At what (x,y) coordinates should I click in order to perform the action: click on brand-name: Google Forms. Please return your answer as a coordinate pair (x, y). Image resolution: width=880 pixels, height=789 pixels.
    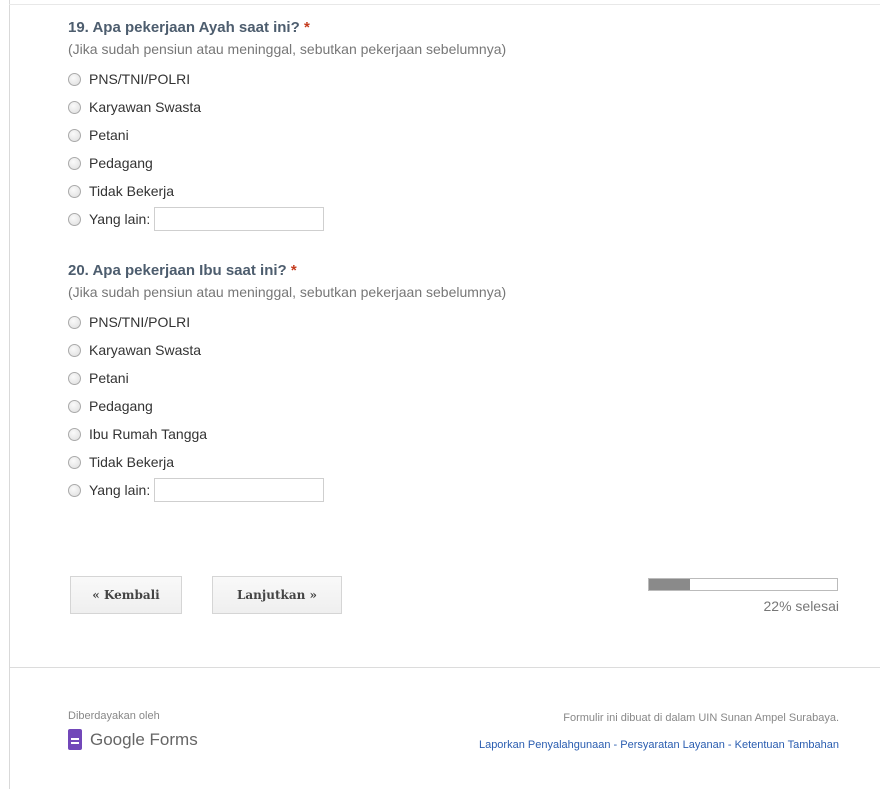
    Looking at the image, I should click on (144, 739).